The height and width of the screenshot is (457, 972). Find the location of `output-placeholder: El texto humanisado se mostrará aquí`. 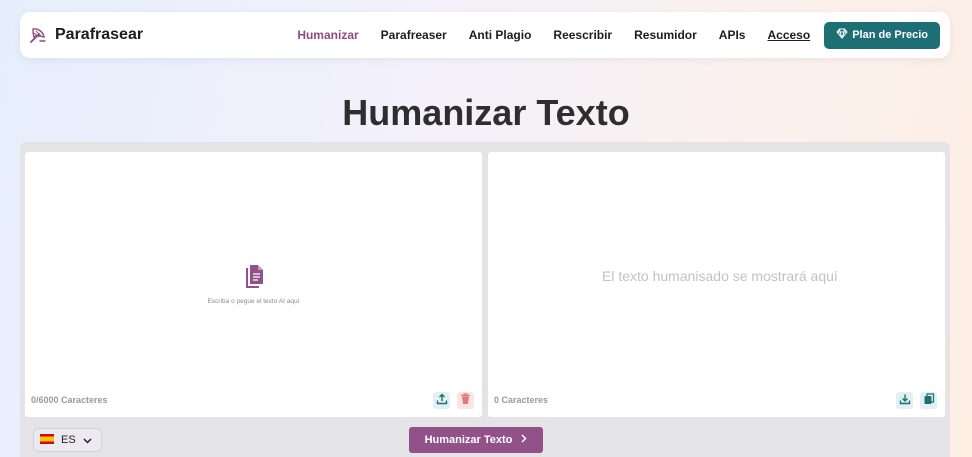

output-placeholder: El texto humanisado se mostrará aquí is located at coordinates (720, 276).